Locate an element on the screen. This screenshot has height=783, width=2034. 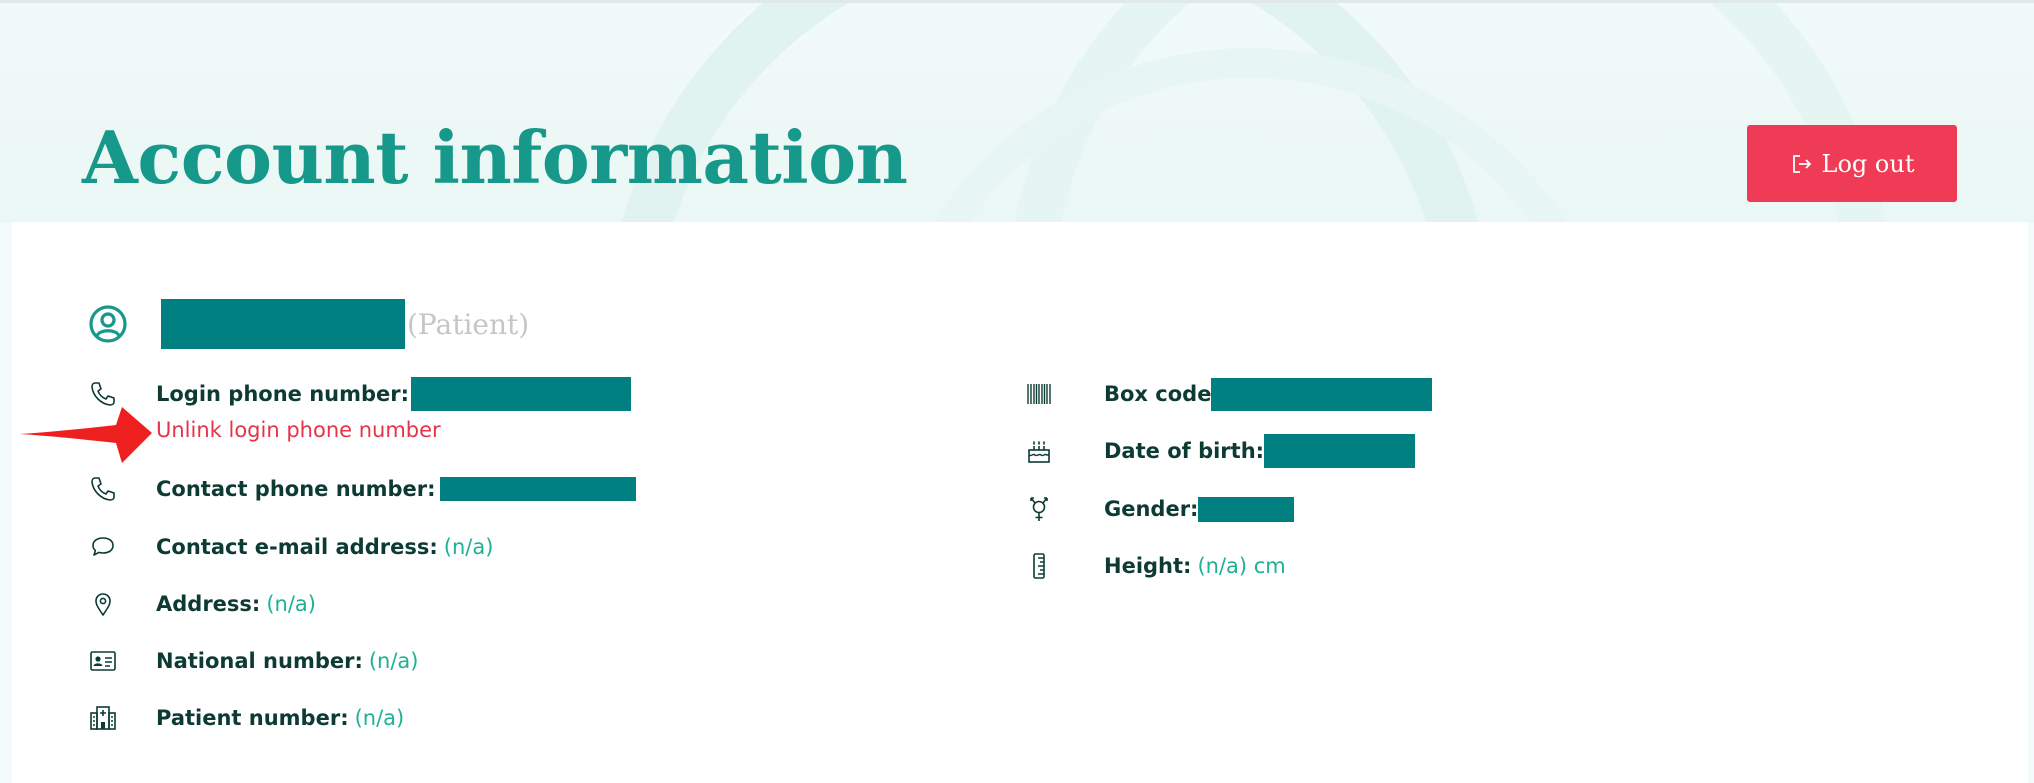
box-code-field: Box code is located at coordinates (1473, 394).